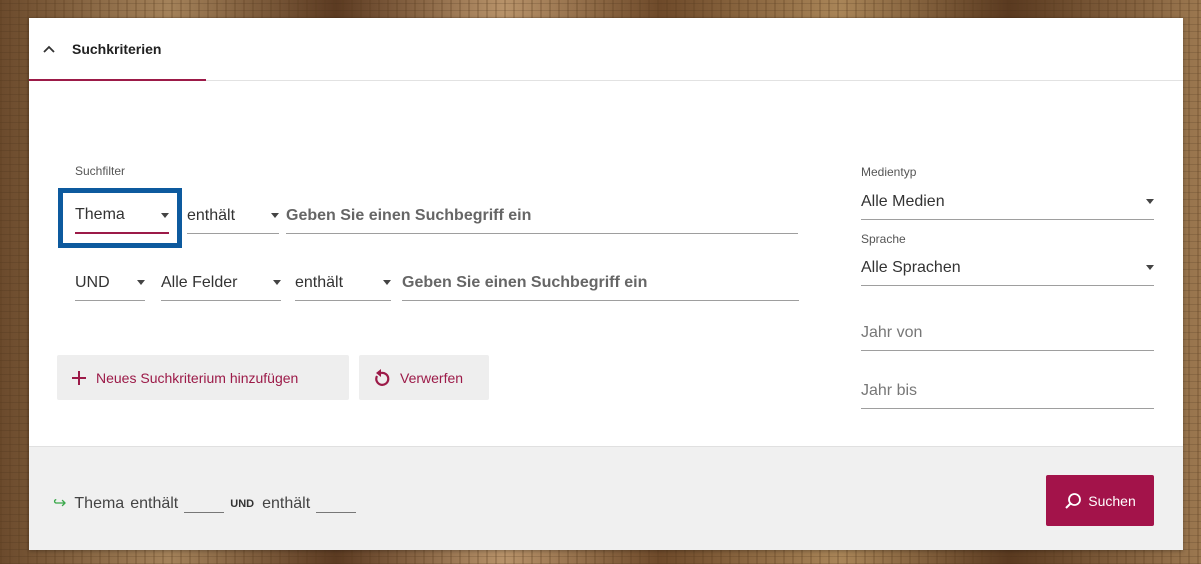  What do you see at coordinates (319, 282) in the screenshot?
I see `operator-select-2-value: enthält` at bounding box center [319, 282].